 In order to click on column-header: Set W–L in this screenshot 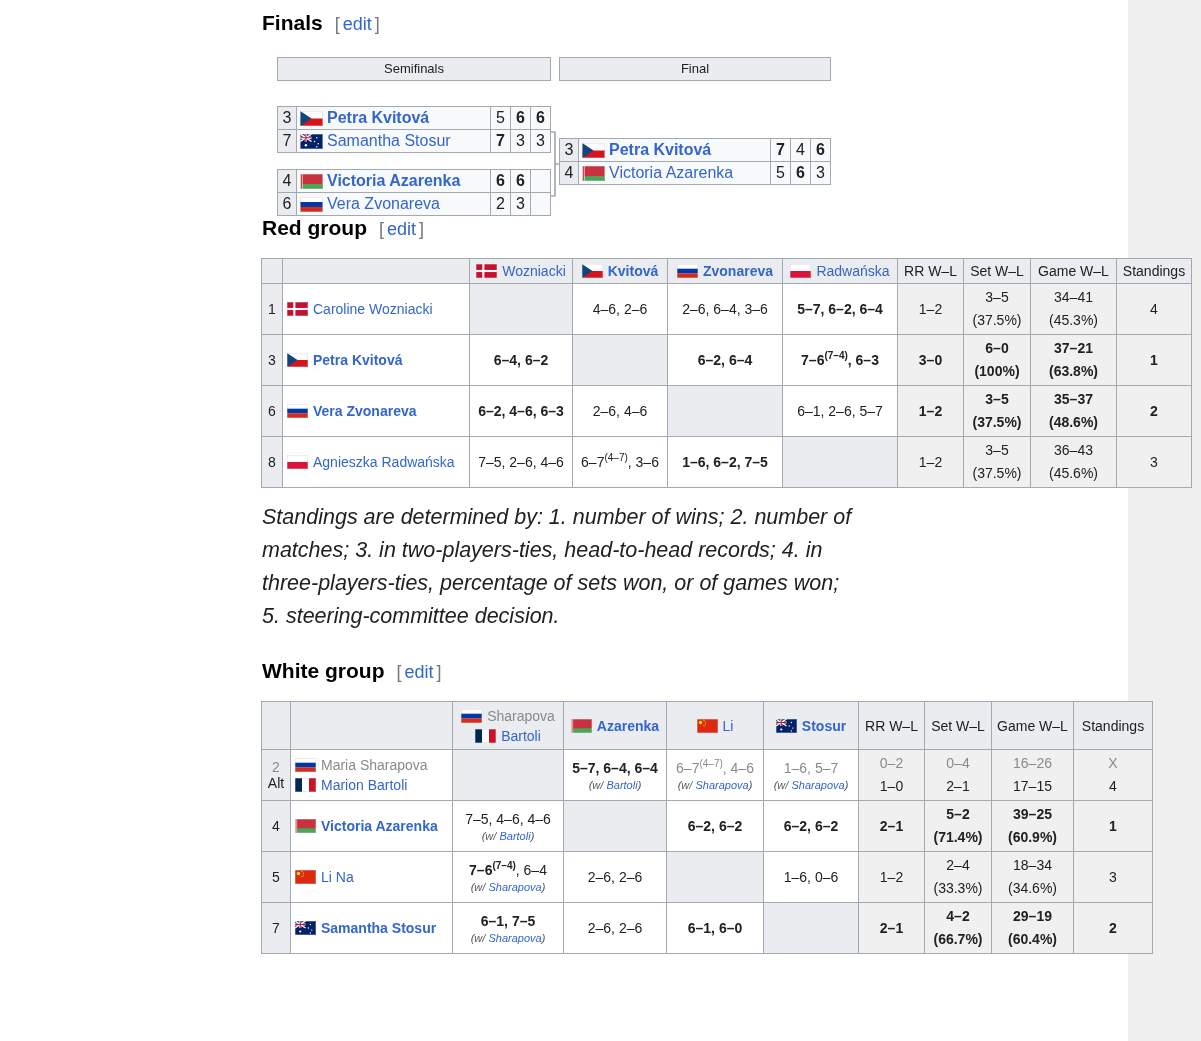, I will do `click(997, 271)`.